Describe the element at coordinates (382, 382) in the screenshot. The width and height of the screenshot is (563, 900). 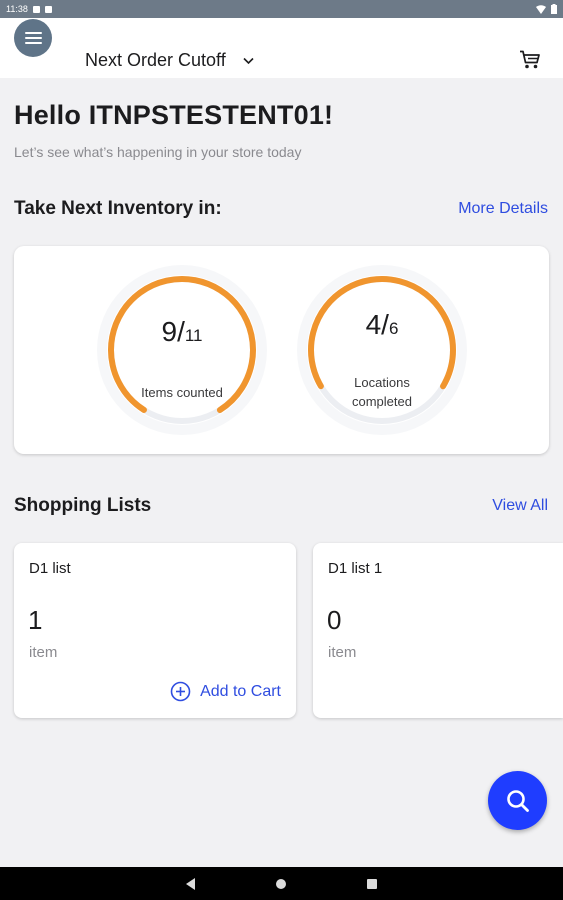
I see `locations-label-line1: Locations` at that location.